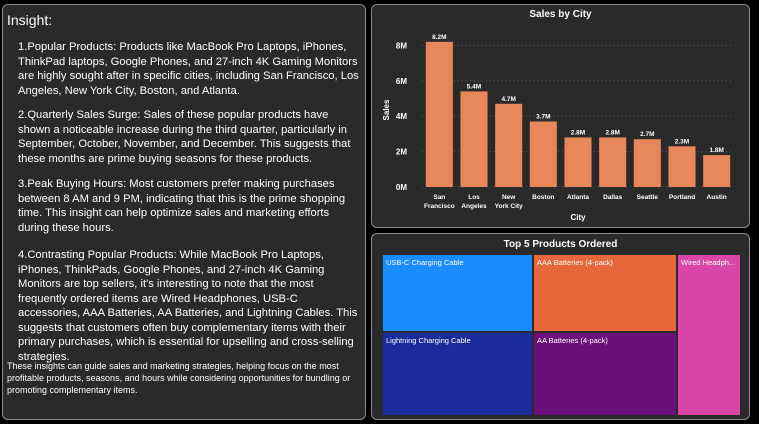  What do you see at coordinates (605, 374) in the screenshot?
I see `treemap-cell-aa-batteries: AA Batteries (4-pack)` at bounding box center [605, 374].